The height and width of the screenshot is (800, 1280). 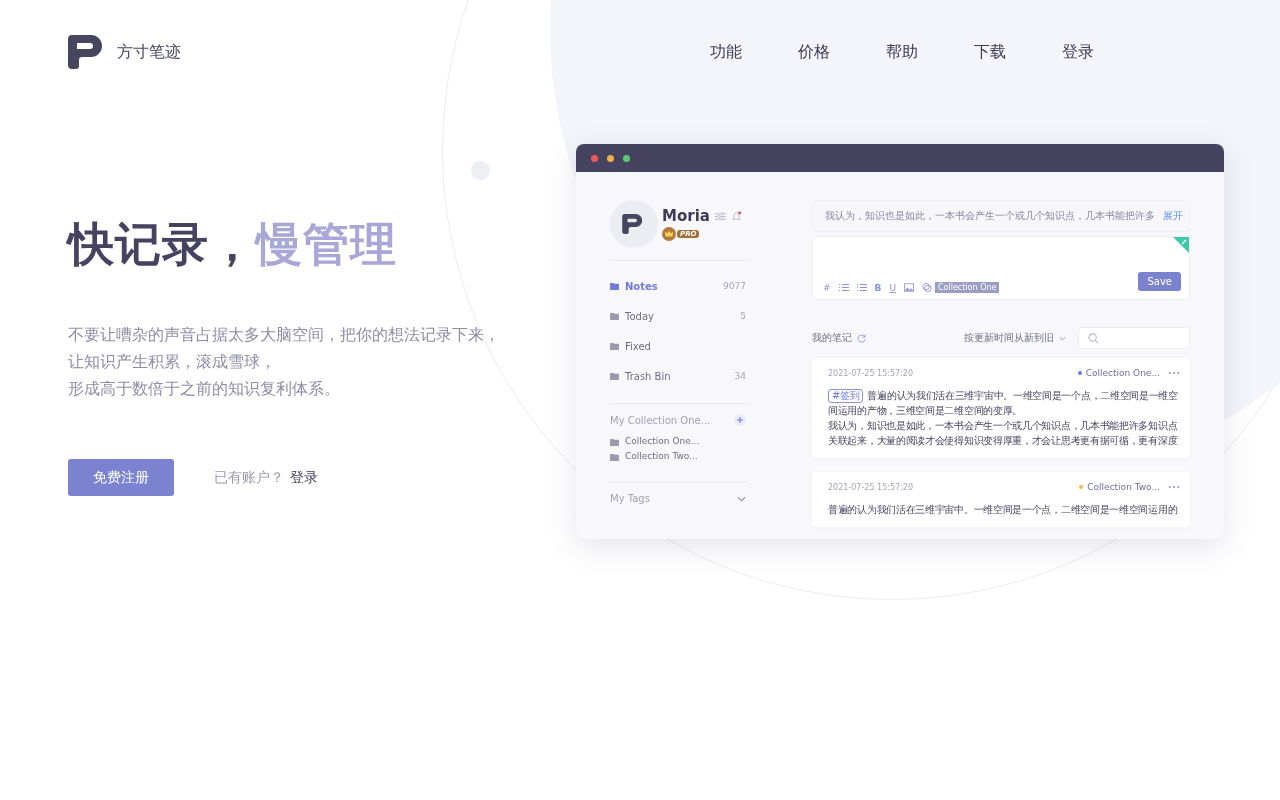 What do you see at coordinates (892, 287) in the screenshot?
I see `underline-tool: U` at bounding box center [892, 287].